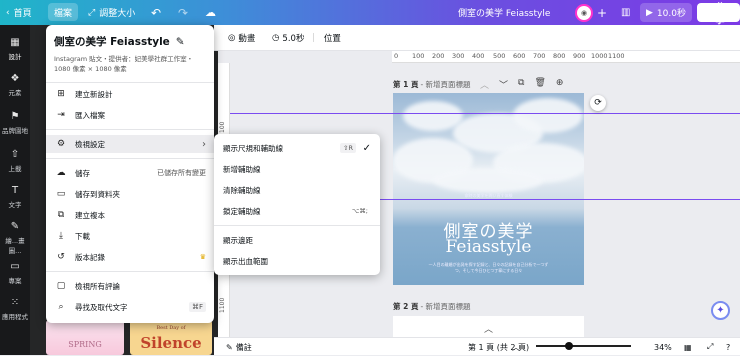 This screenshot has width=740, height=356. I want to click on magic-assistant-icon: ✦, so click(720, 310).